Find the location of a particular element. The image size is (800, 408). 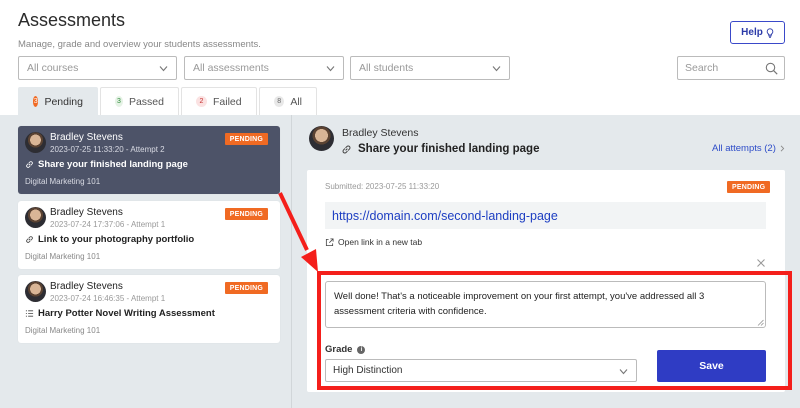

search-placeholder: Search is located at coordinates (702, 68).